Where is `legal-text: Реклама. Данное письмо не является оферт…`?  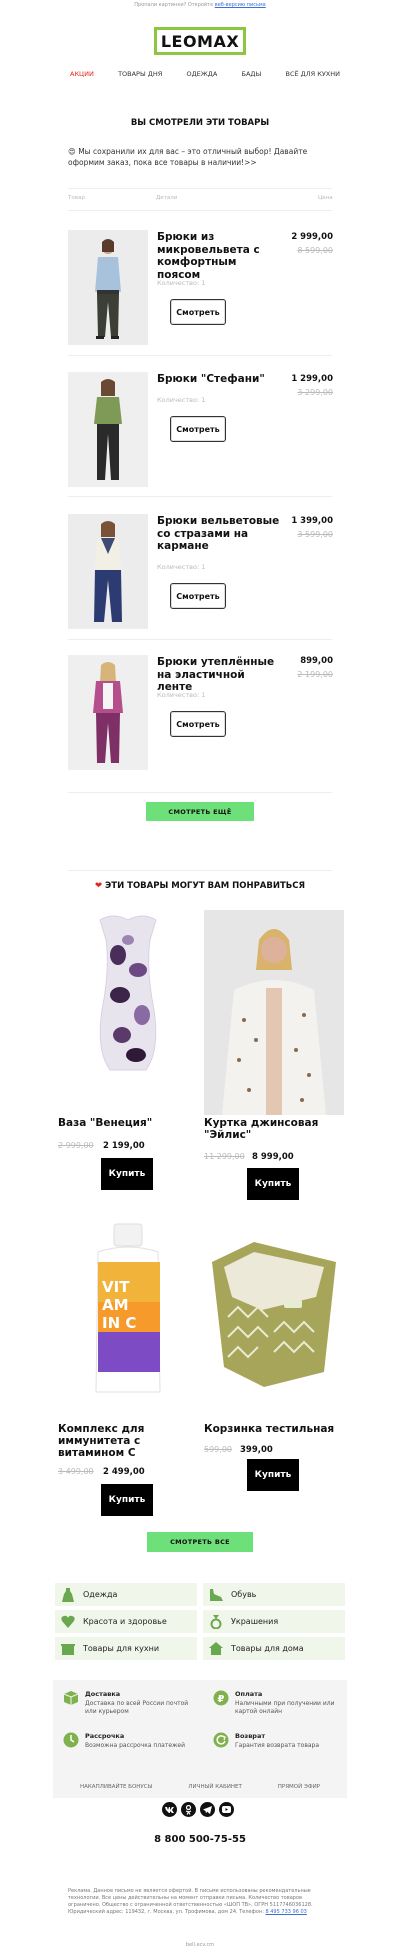
legal-text: Реклама. Данное письмо не является оферт… is located at coordinates (201, 1902).